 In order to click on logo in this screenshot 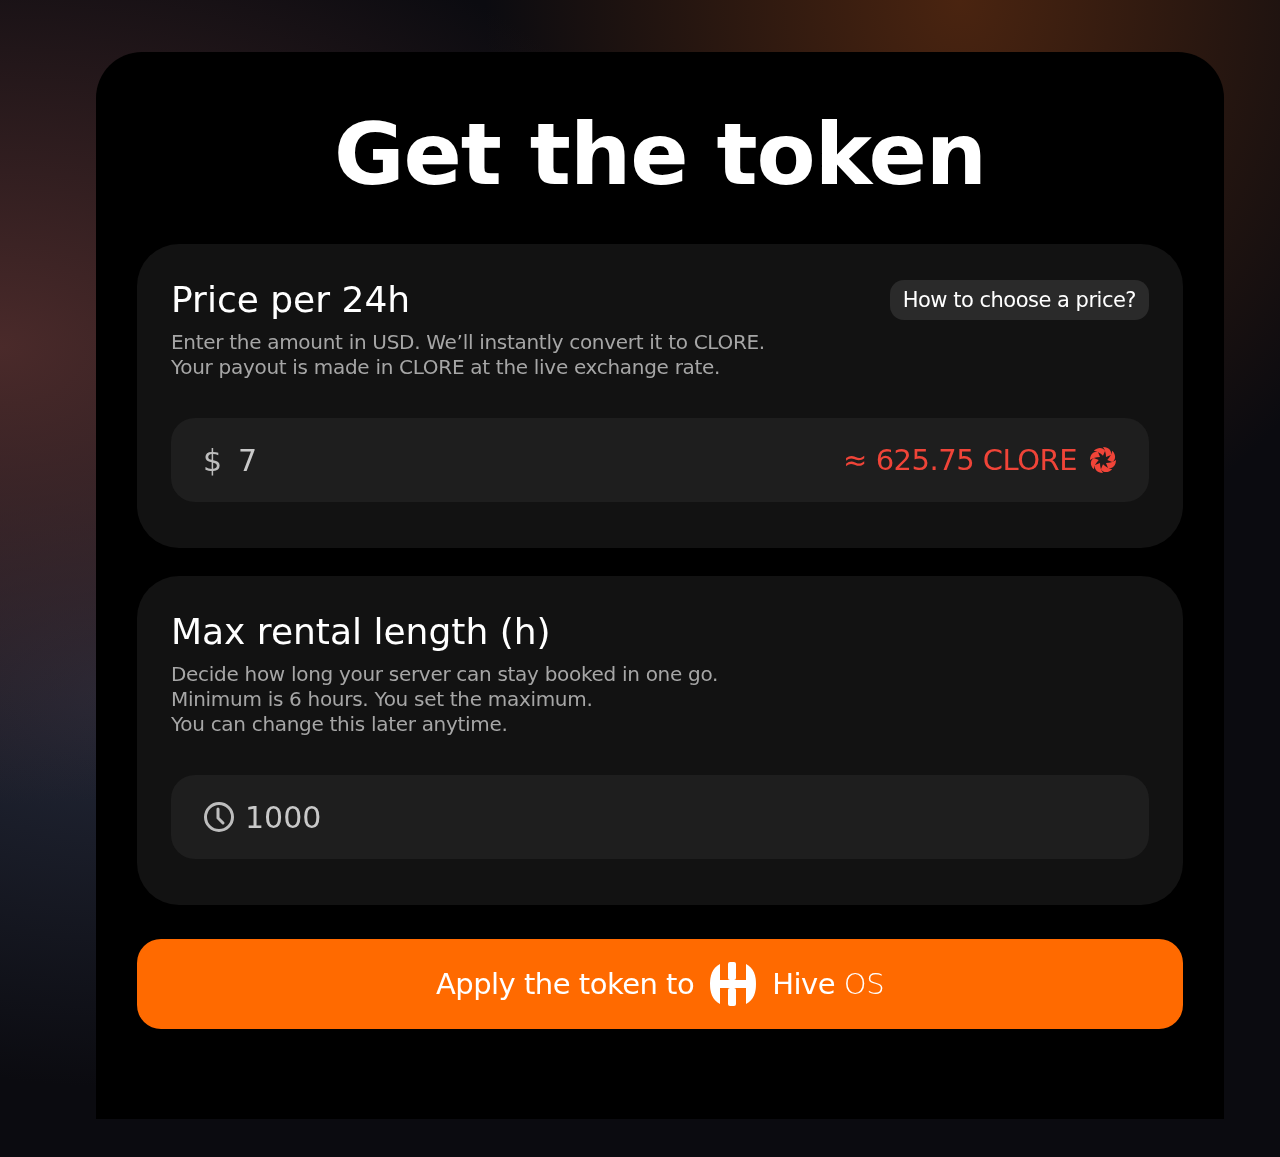, I will do `click(733, 984)`.